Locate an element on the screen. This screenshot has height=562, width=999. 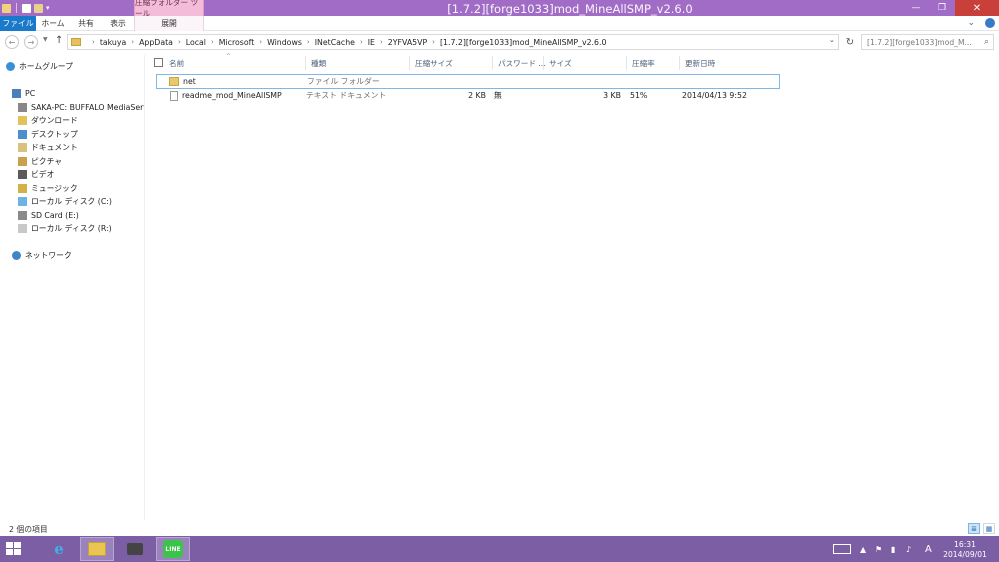
downloads-icon is located at coordinates (22, 120).